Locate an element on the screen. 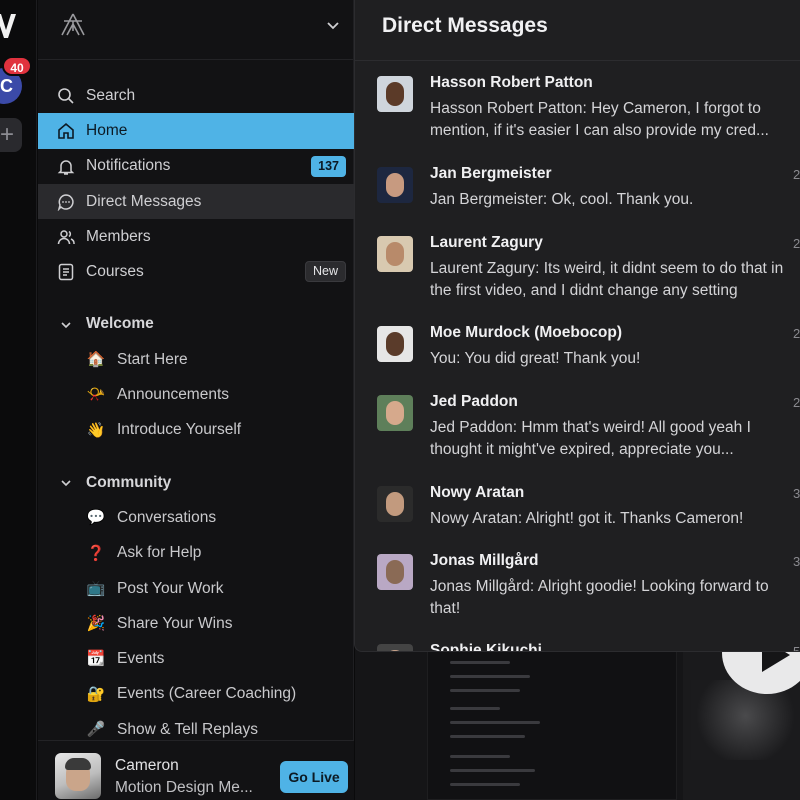 This screenshot has width=800, height=800. members-icon is located at coordinates (66, 237).